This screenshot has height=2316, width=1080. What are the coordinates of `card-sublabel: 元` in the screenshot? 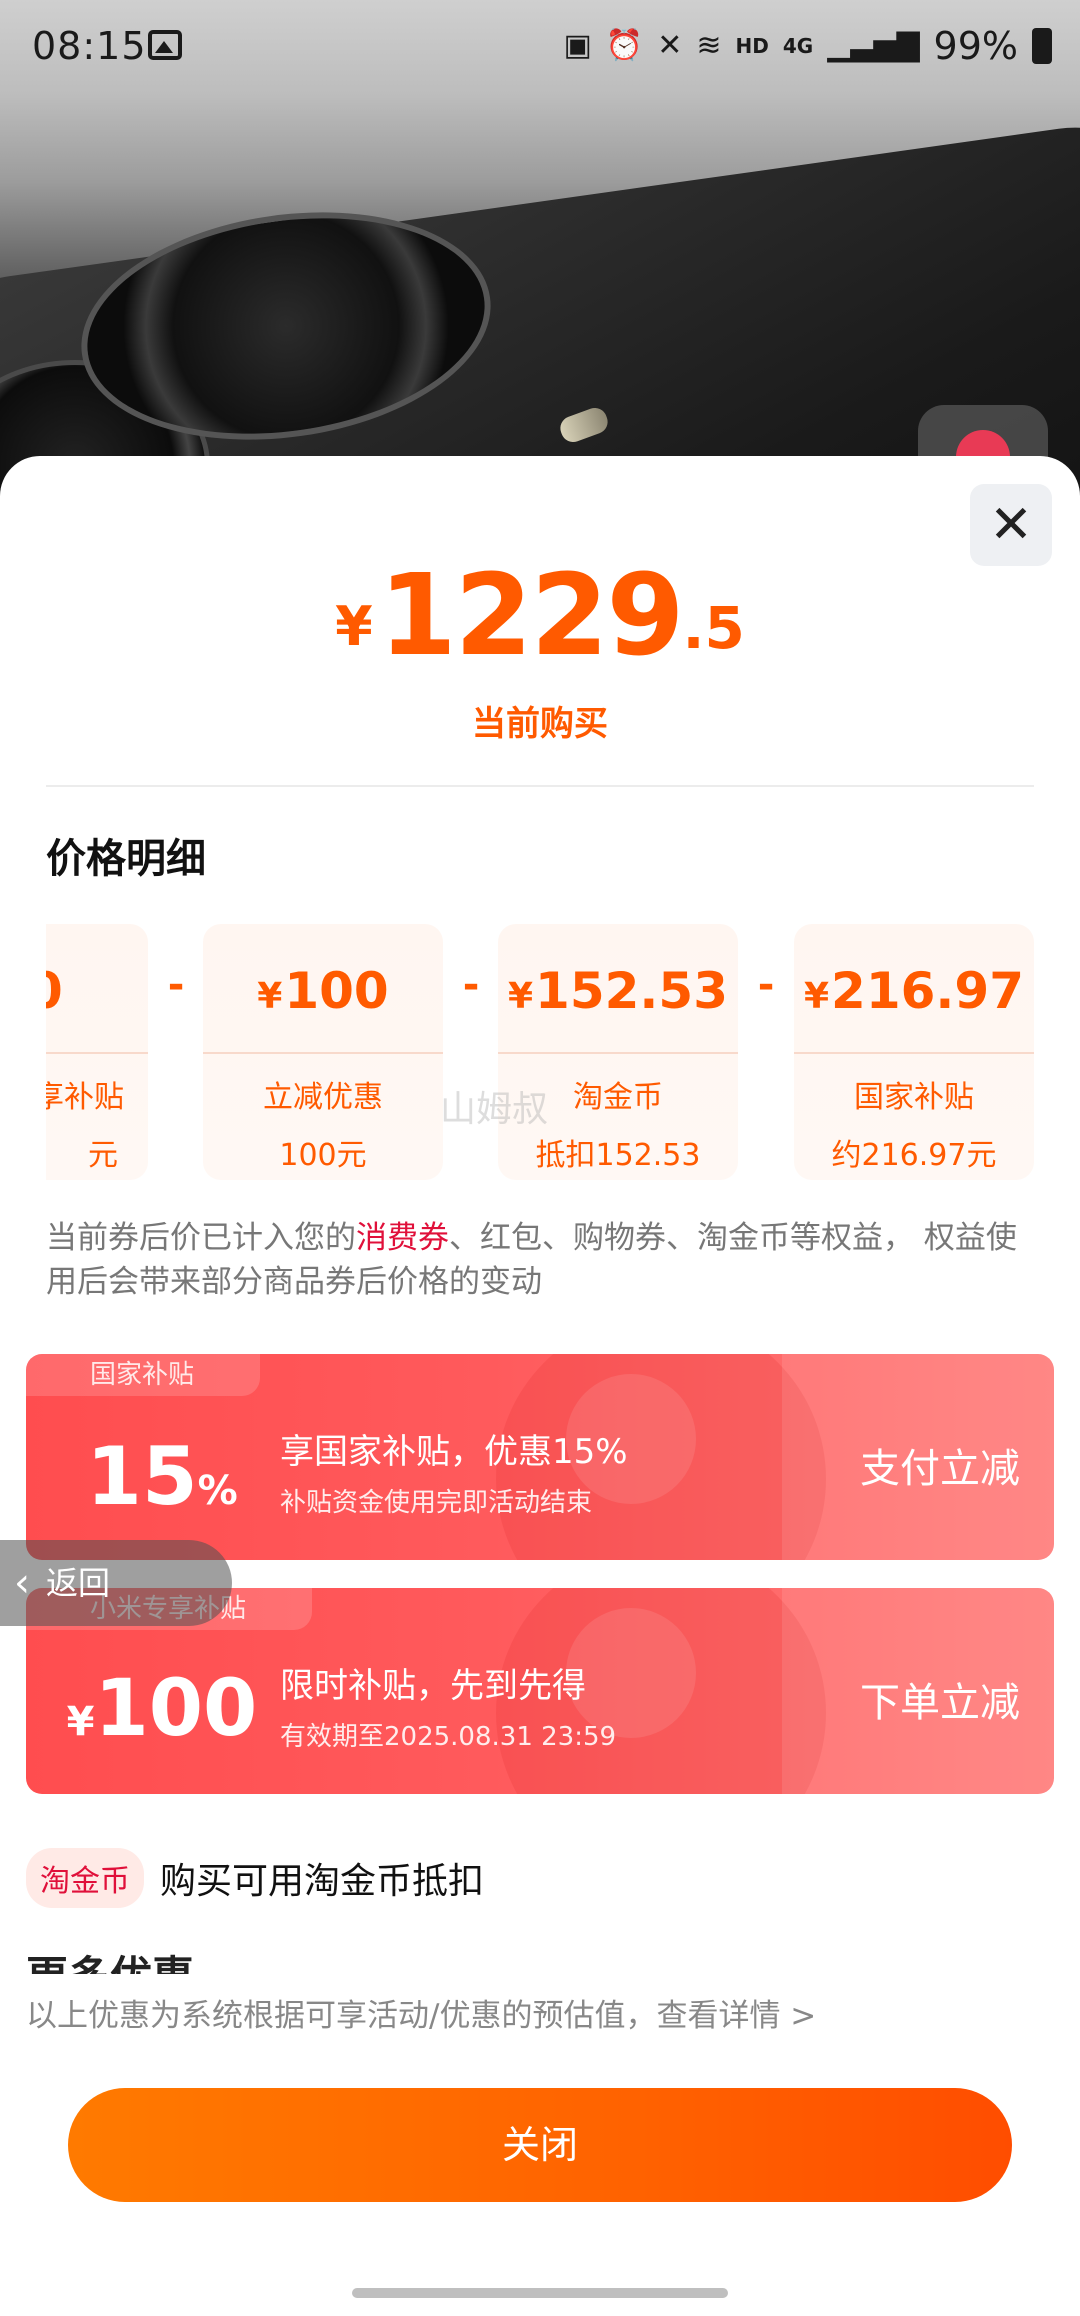 It's located at (103, 1155).